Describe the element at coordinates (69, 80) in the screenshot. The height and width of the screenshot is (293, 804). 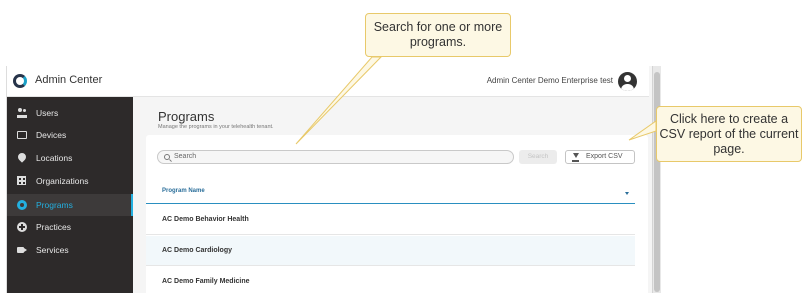
I see `app-title: Admin Center` at that location.